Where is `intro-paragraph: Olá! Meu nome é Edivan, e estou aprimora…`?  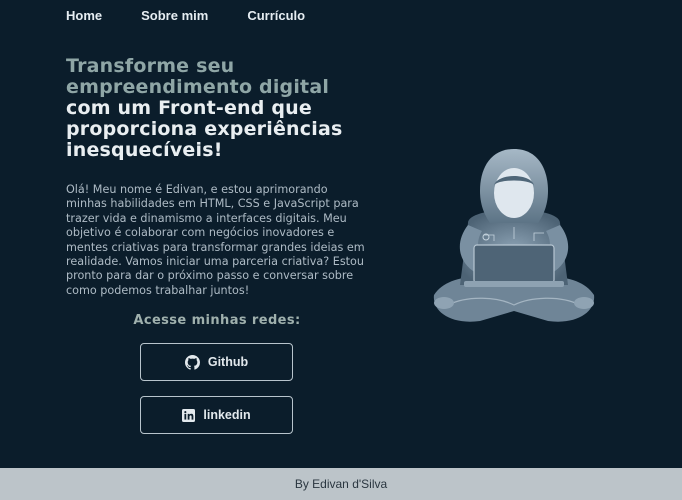
intro-paragraph: Olá! Meu nome é Edivan, e estou aprimora… is located at coordinates (215, 240).